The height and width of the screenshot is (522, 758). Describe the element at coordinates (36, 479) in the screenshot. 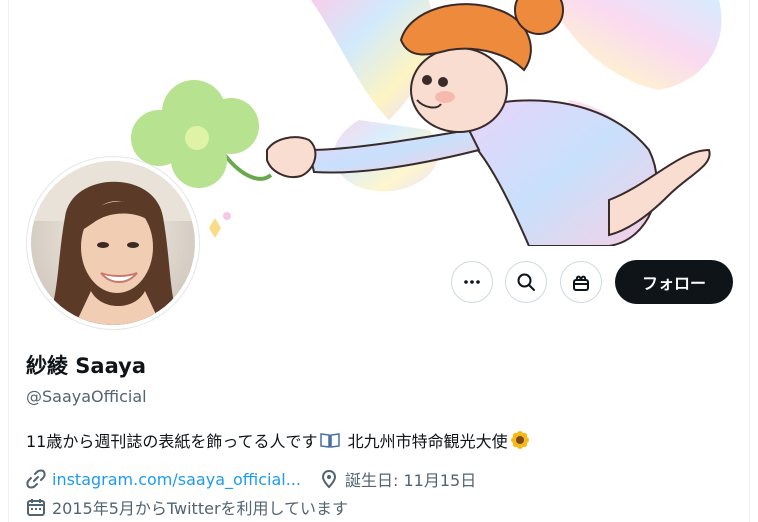

I see `link-icon` at that location.